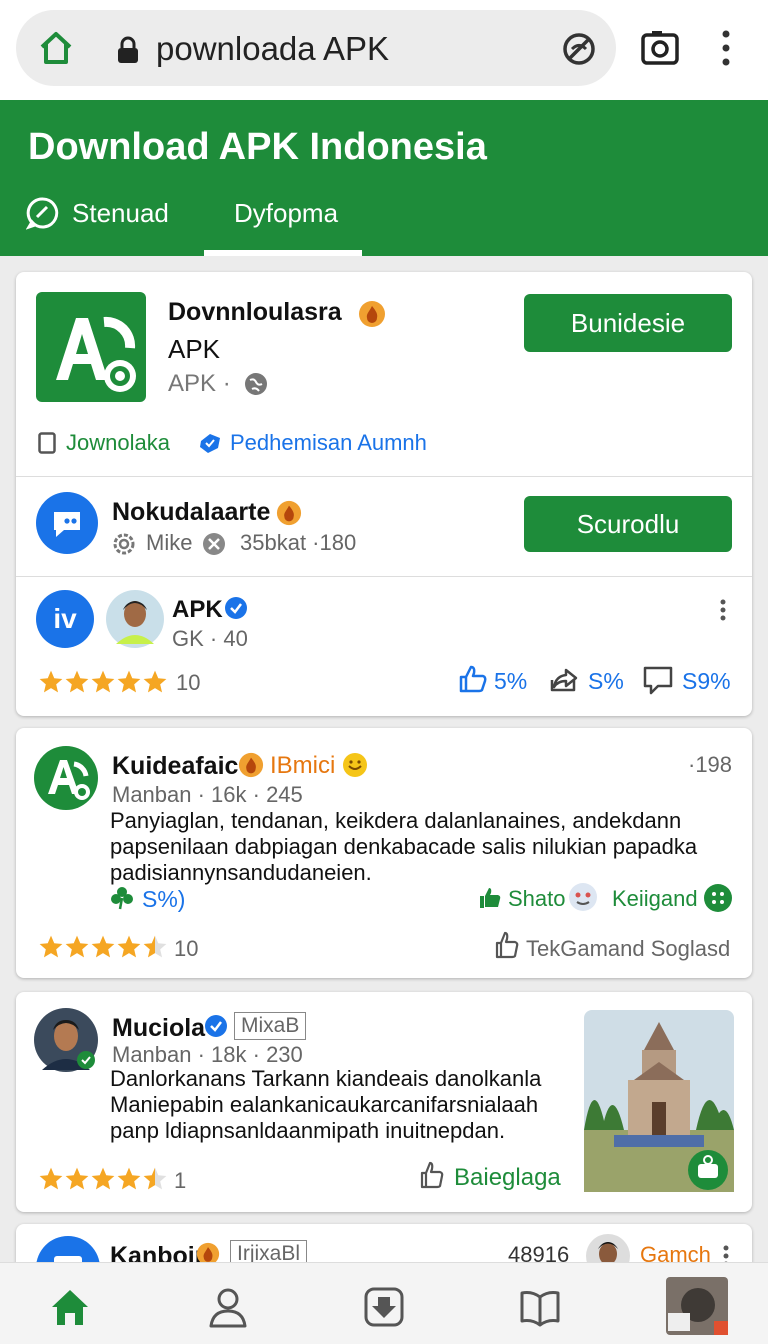  I want to click on shield-icon, so click(210, 443).